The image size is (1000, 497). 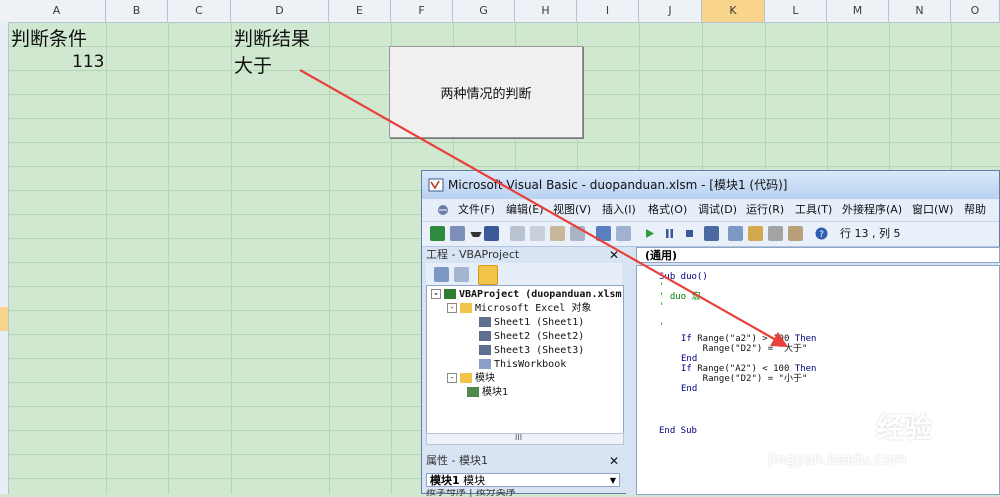 I want to click on tree-node-vbaproject: - VBAProject (duopanduan.xlsm), so click(x=527, y=294).